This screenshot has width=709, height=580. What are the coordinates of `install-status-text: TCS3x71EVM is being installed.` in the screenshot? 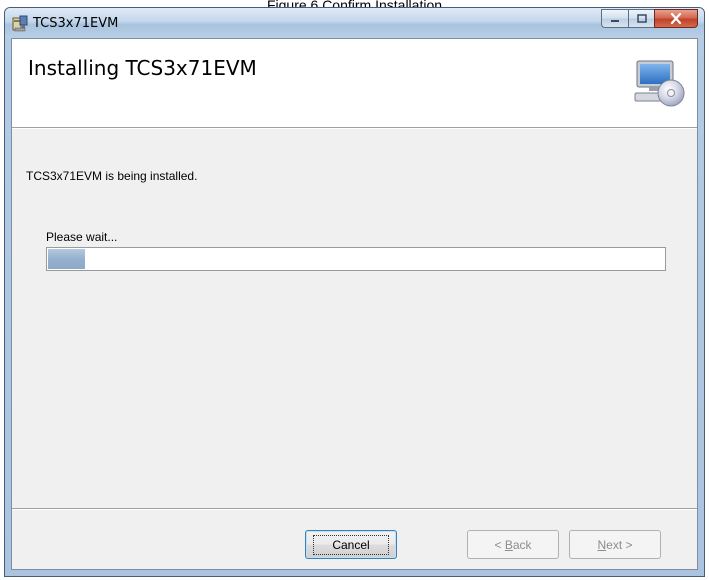 It's located at (112, 176).